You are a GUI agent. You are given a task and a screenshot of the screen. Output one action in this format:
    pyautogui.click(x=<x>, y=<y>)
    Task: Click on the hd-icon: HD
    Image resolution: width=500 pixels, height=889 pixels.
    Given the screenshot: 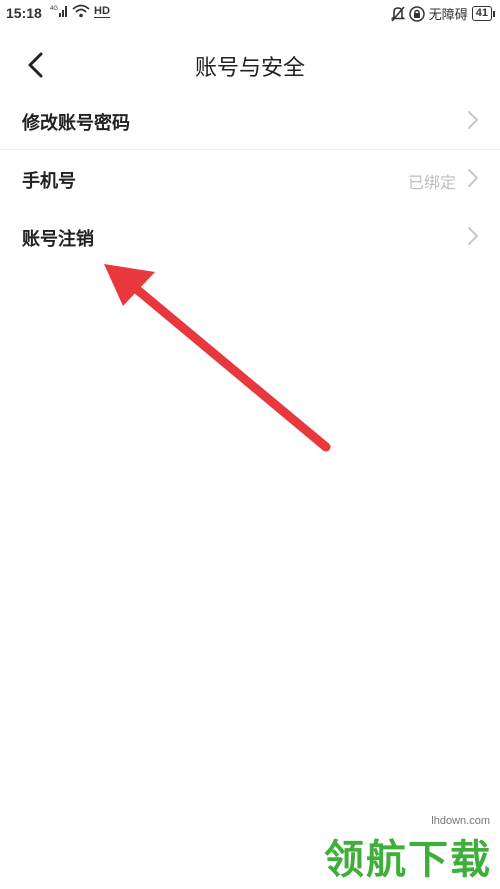 What is the action you would take?
    pyautogui.click(x=102, y=11)
    